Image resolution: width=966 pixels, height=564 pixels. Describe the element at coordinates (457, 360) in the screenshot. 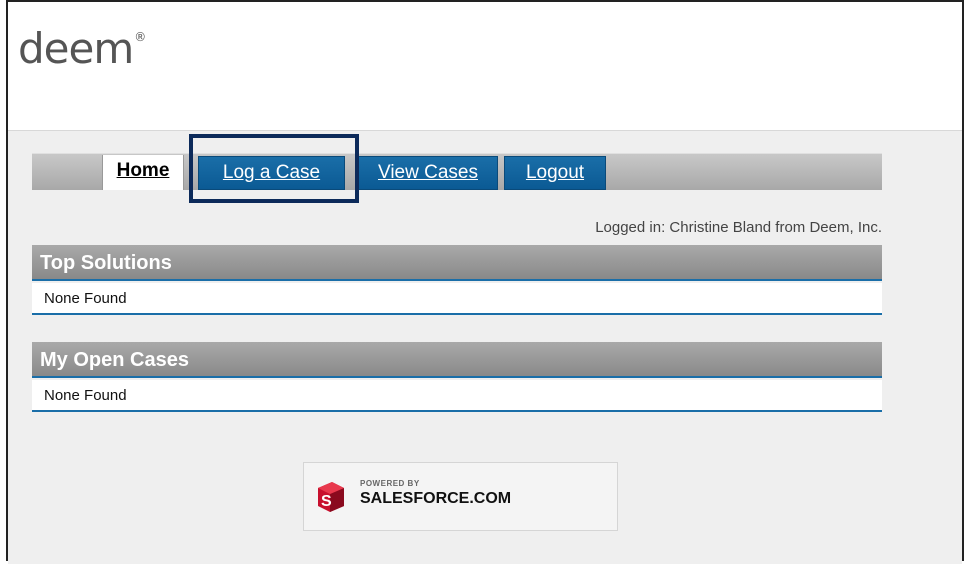

I see `open-cases-header: My Open Cases` at that location.